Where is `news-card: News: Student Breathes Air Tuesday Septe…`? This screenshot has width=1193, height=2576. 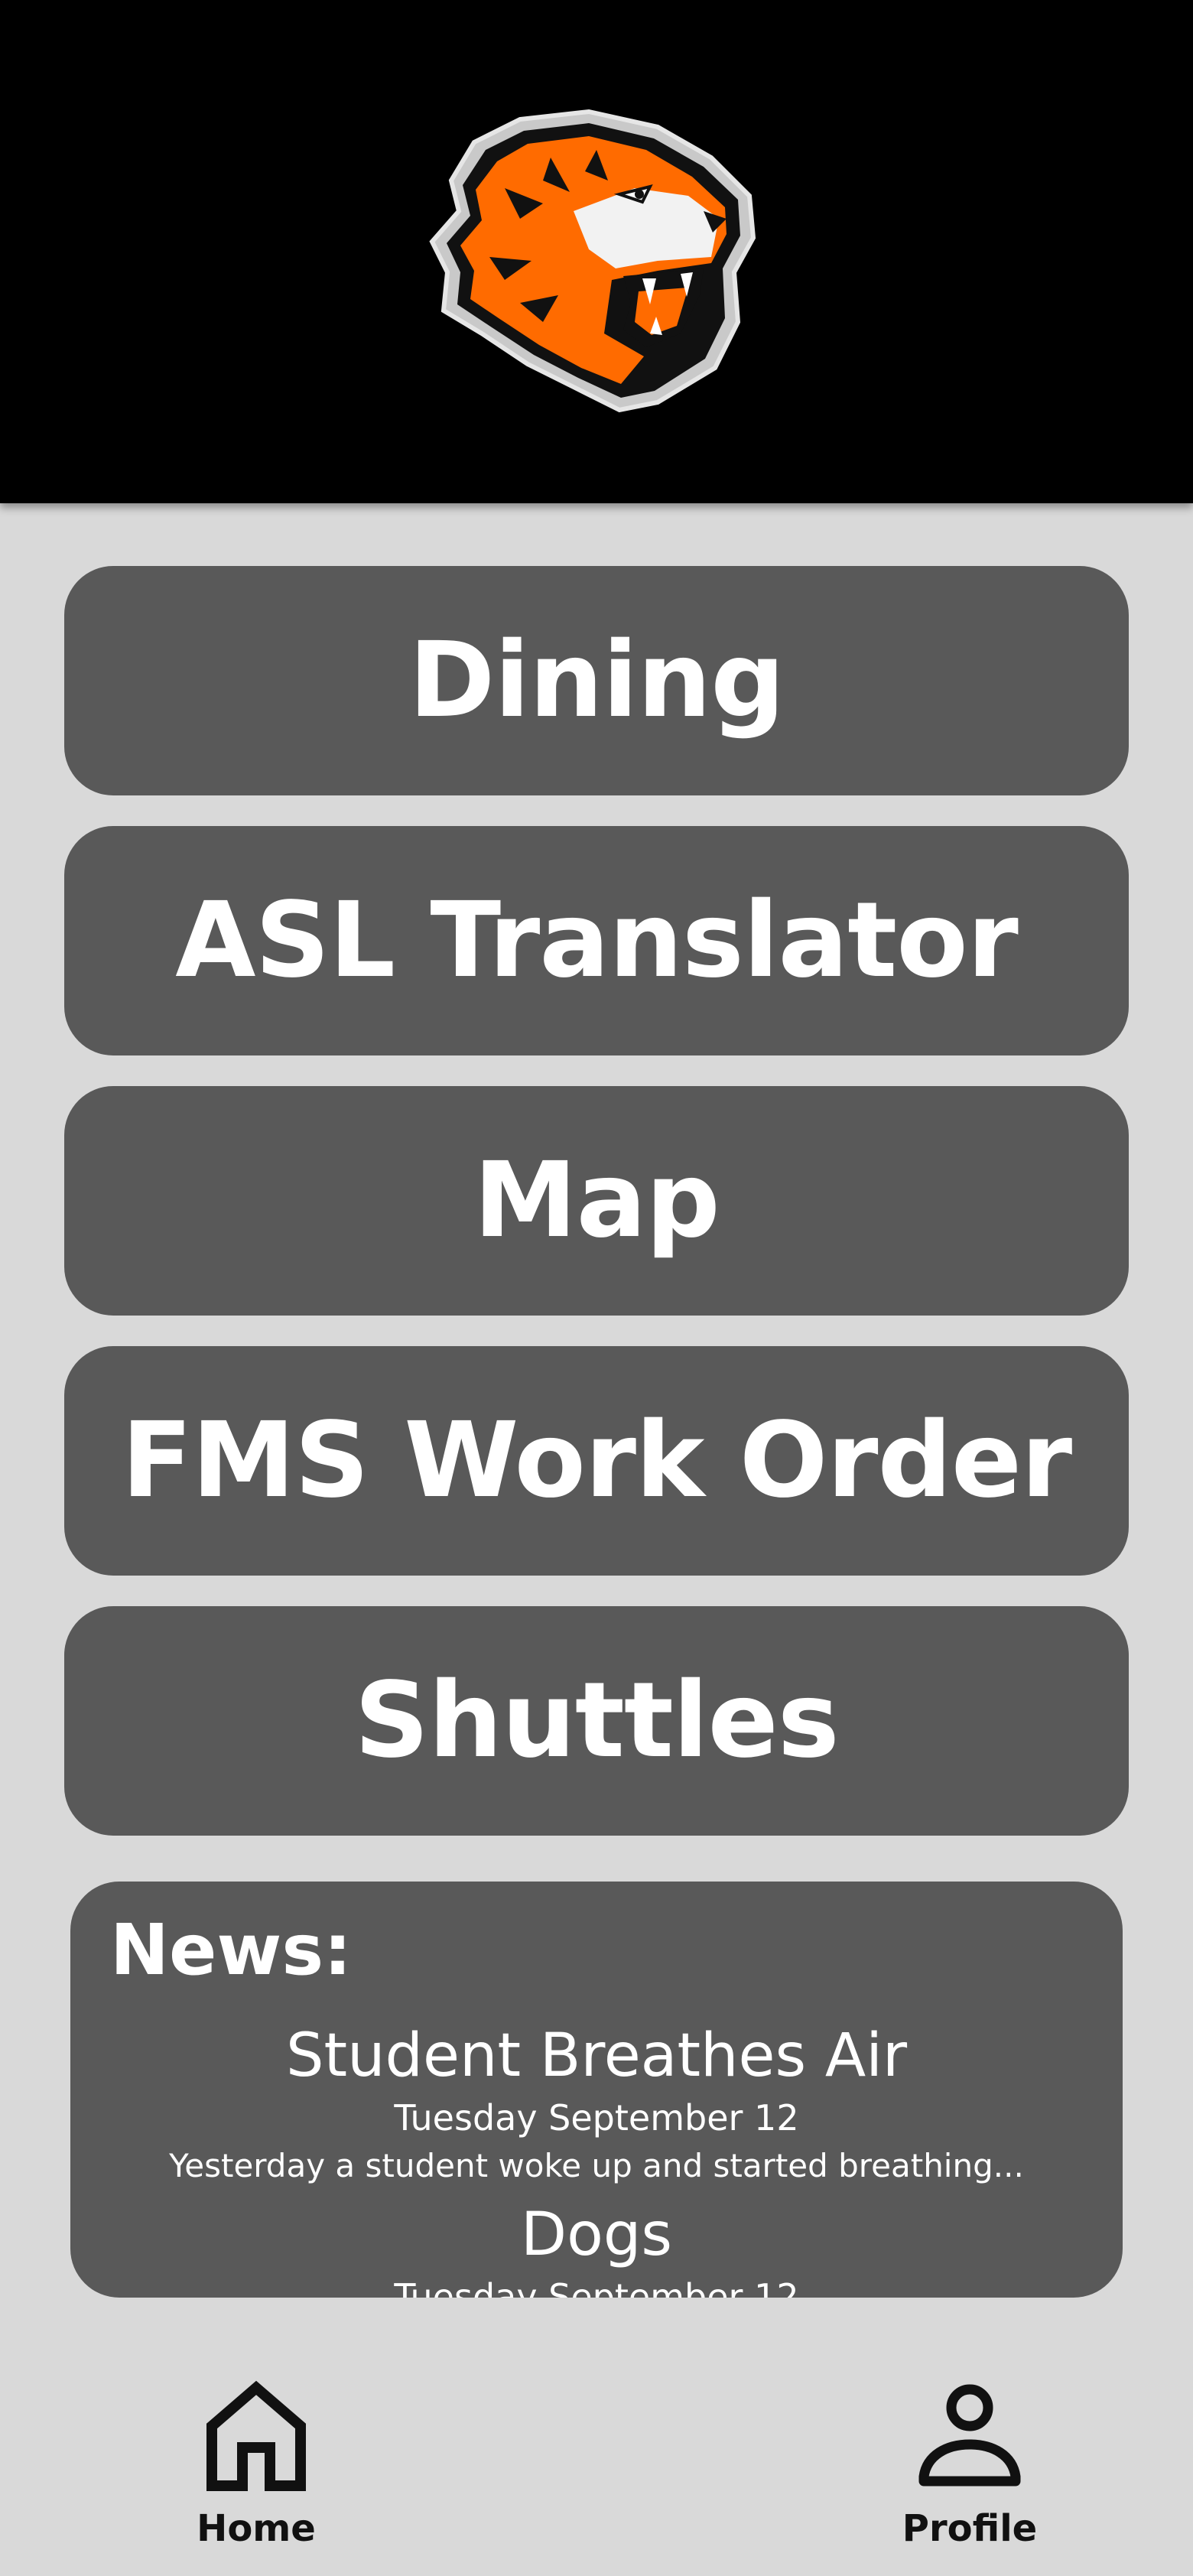 news-card: News: Student Breathes Air Tuesday Septe… is located at coordinates (596, 2090).